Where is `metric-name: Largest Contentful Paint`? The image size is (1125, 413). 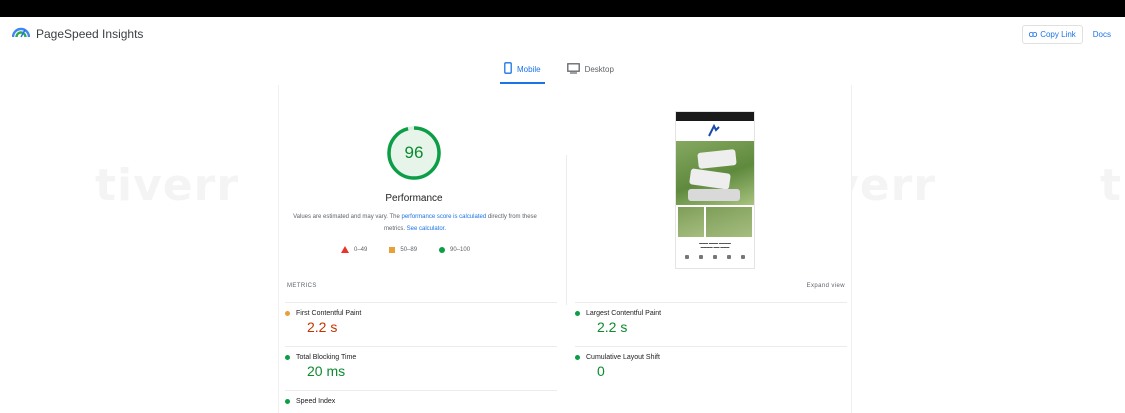 metric-name: Largest Contentful Paint is located at coordinates (624, 313).